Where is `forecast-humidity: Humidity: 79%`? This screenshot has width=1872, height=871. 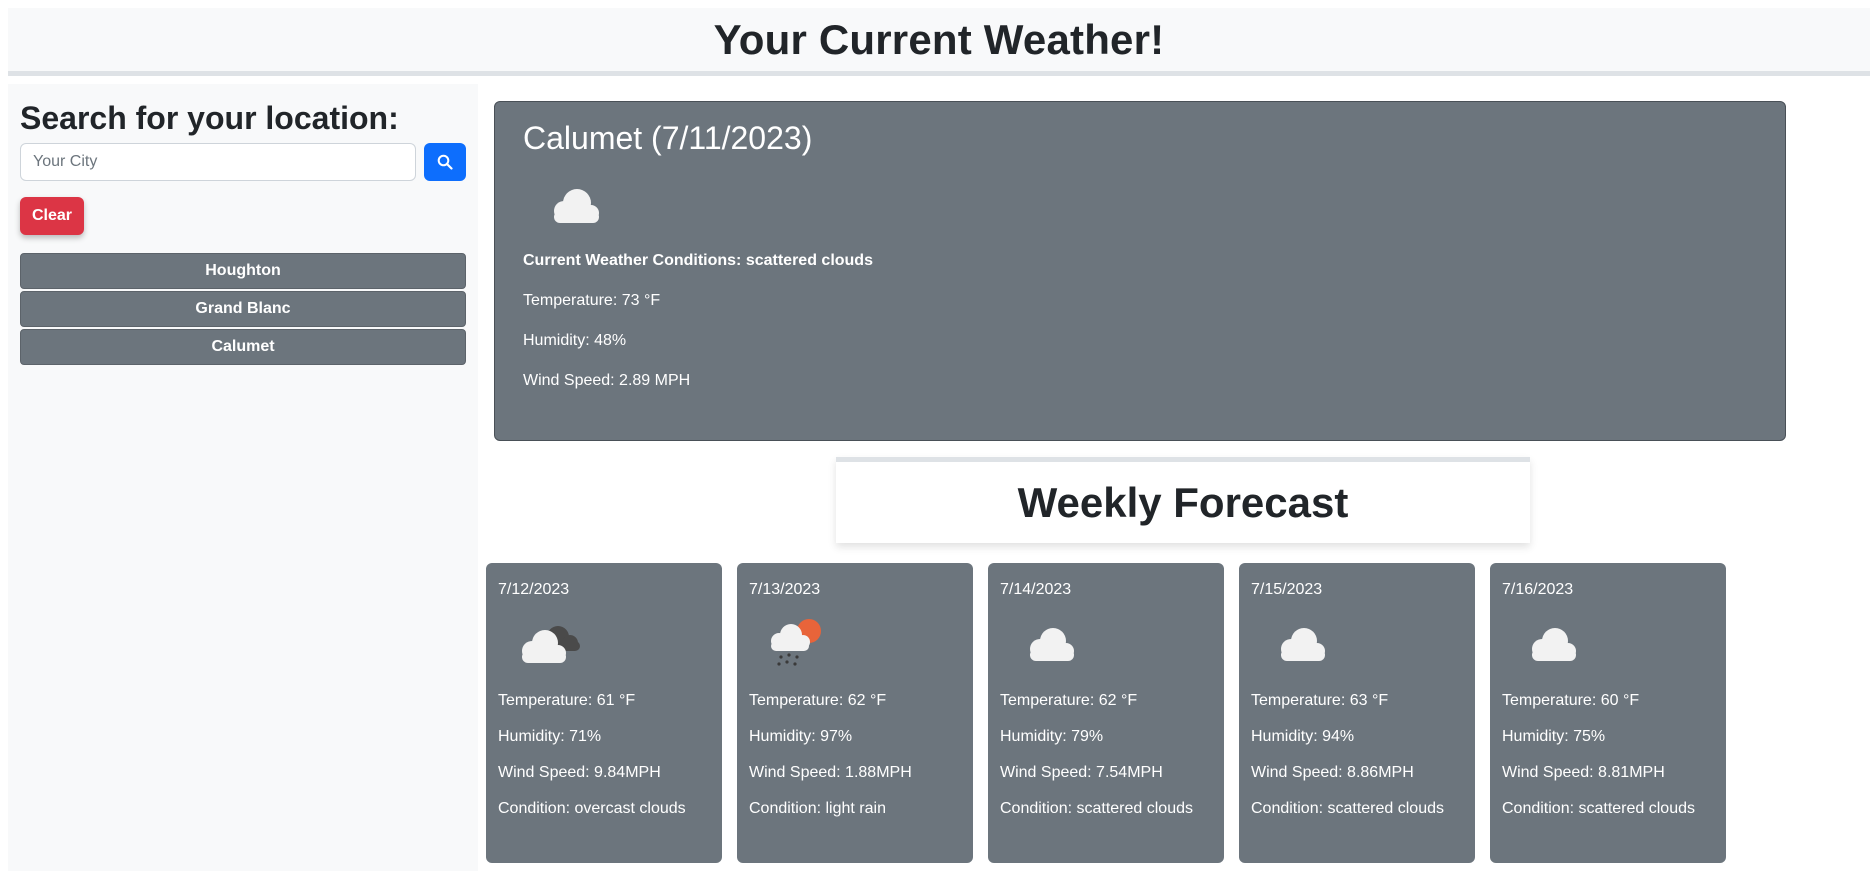 forecast-humidity: Humidity: 79% is located at coordinates (1052, 736).